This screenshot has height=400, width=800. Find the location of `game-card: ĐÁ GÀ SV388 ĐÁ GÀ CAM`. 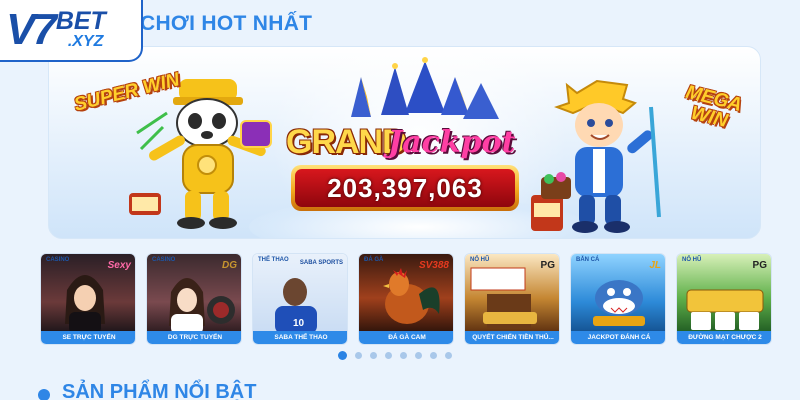

game-card: ĐÁ GÀ SV388 ĐÁ GÀ CAM is located at coordinates (406, 299).